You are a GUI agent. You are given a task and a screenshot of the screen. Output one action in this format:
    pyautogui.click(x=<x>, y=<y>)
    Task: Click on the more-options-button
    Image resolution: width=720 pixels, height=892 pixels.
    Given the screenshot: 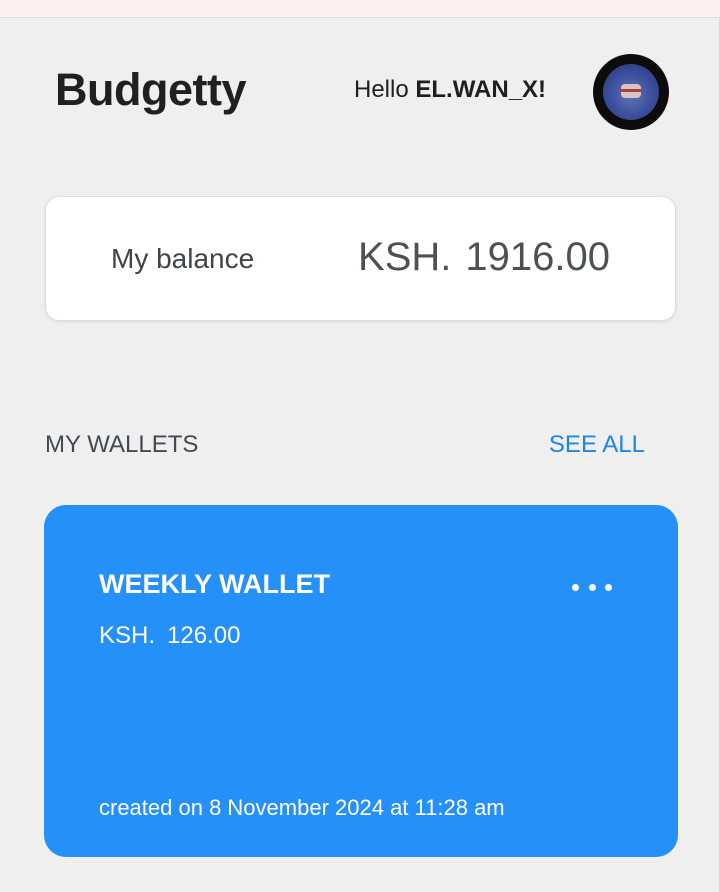 What is the action you would take?
    pyautogui.click(x=592, y=587)
    